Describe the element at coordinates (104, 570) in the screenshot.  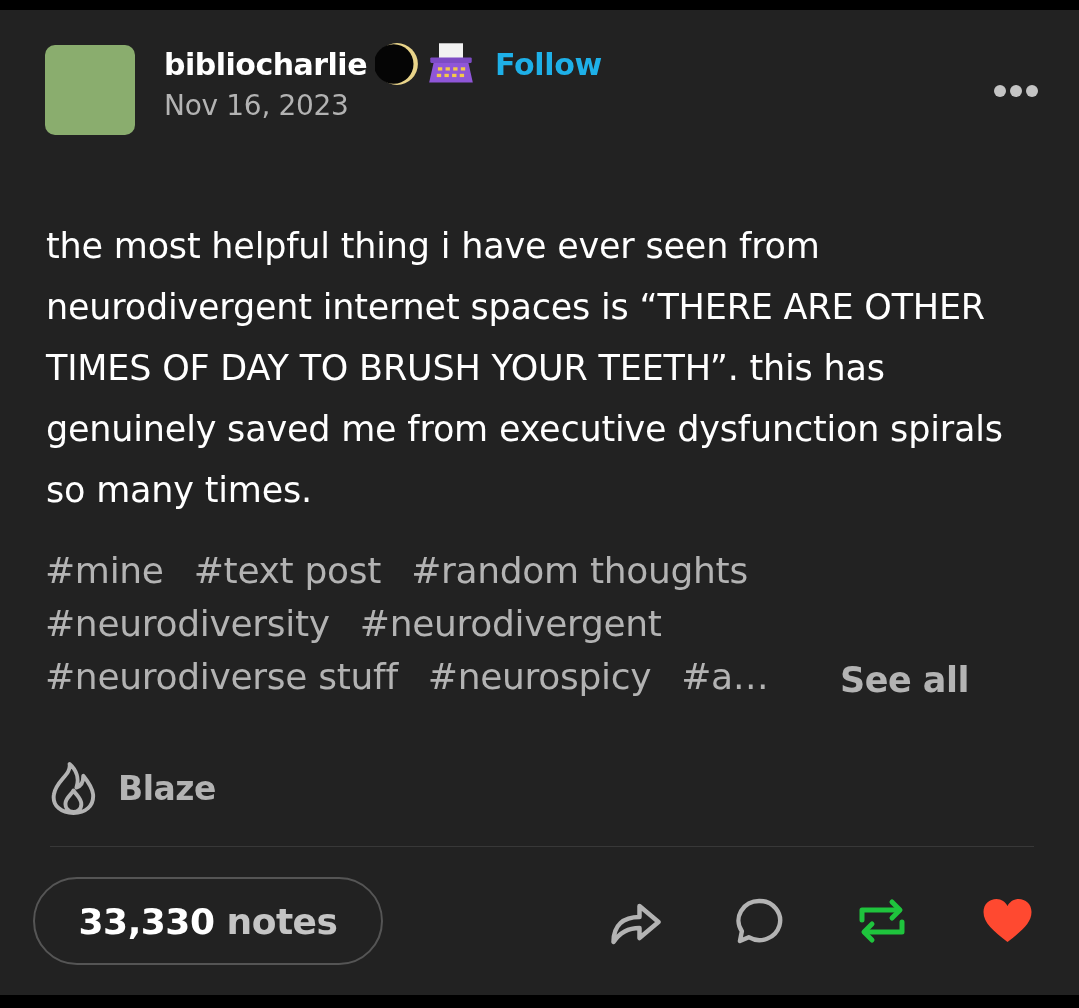
I see `tag-link: #mine` at that location.